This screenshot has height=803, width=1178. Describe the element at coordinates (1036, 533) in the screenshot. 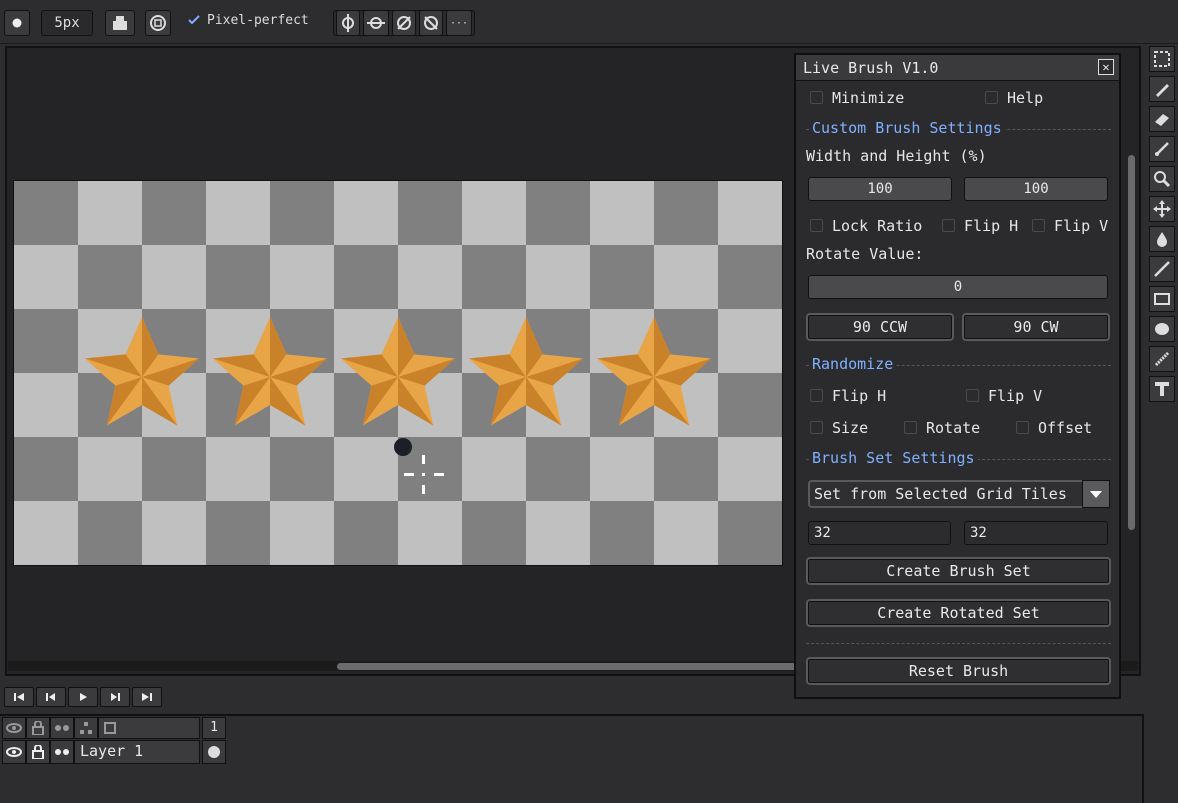

I see `grid-height-field: 32` at that location.